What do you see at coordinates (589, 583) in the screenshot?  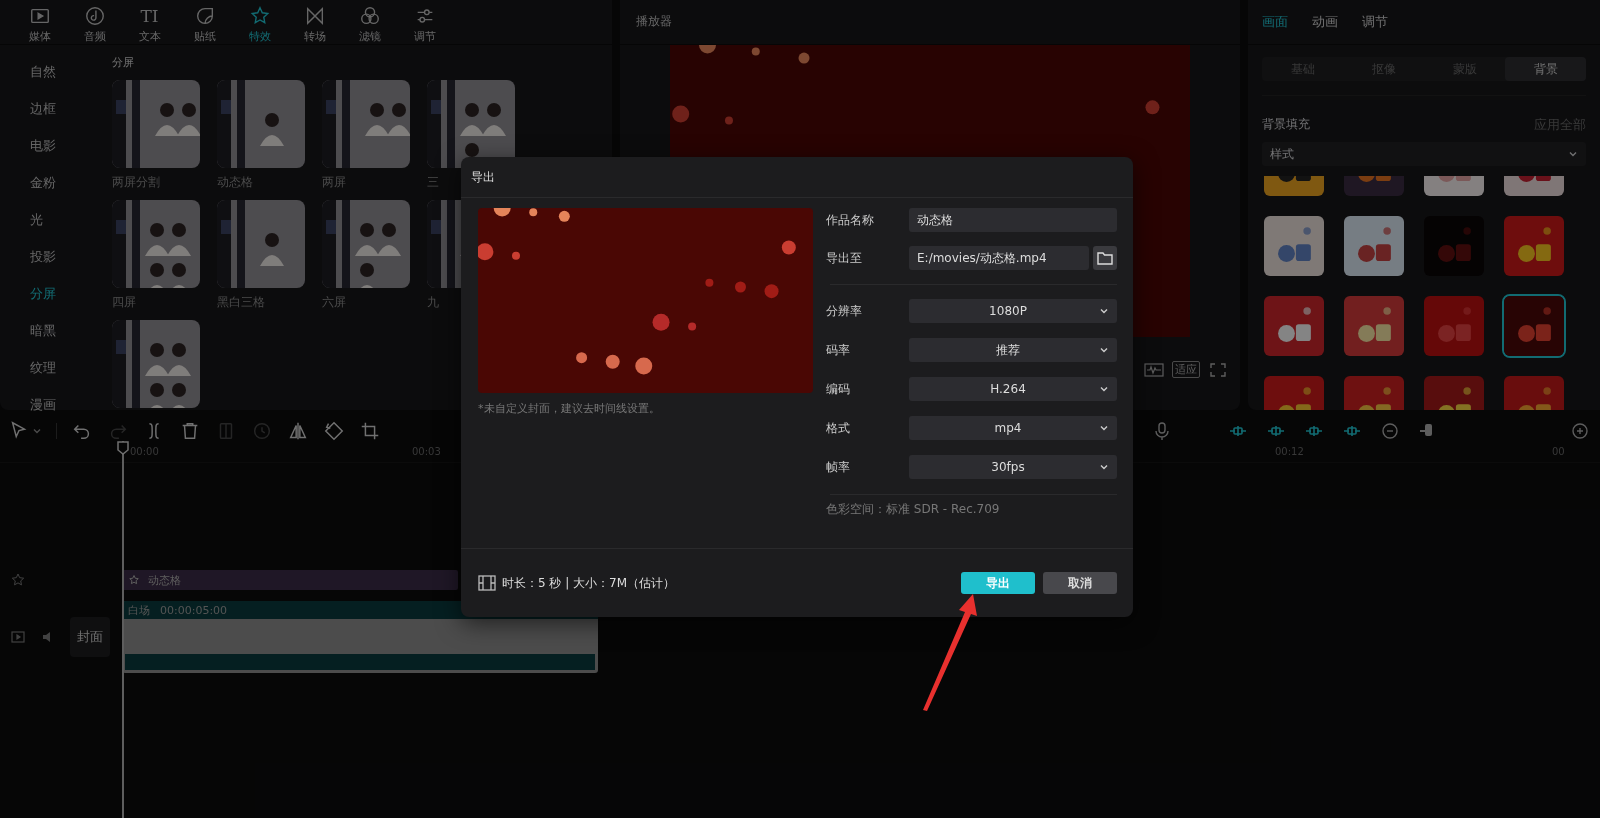 I see `export-summary: 时长：5 秒 | 大小：7M（估计）` at bounding box center [589, 583].